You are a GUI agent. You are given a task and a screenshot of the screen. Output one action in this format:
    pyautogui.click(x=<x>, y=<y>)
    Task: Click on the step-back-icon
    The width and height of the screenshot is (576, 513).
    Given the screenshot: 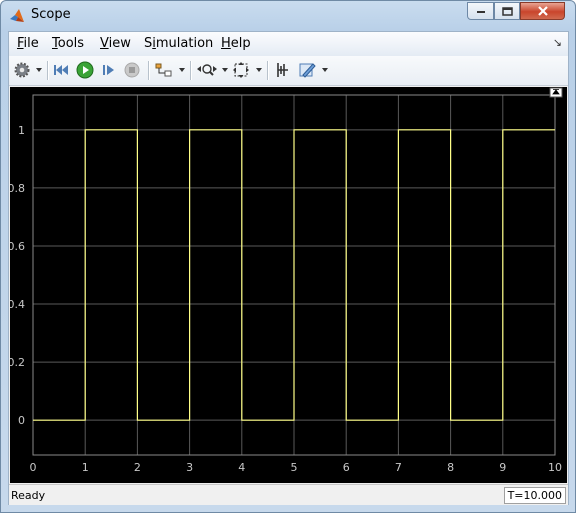 What is the action you would take?
    pyautogui.click(x=61, y=70)
    